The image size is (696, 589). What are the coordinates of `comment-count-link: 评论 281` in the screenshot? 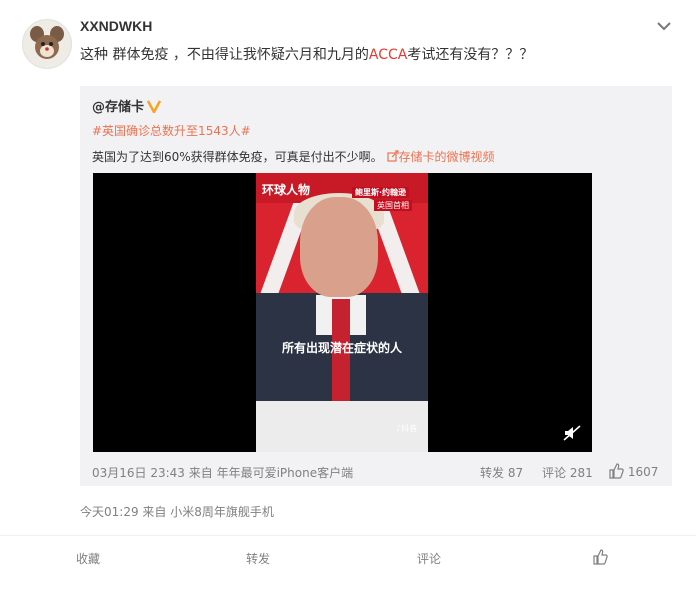 It's located at (567, 472).